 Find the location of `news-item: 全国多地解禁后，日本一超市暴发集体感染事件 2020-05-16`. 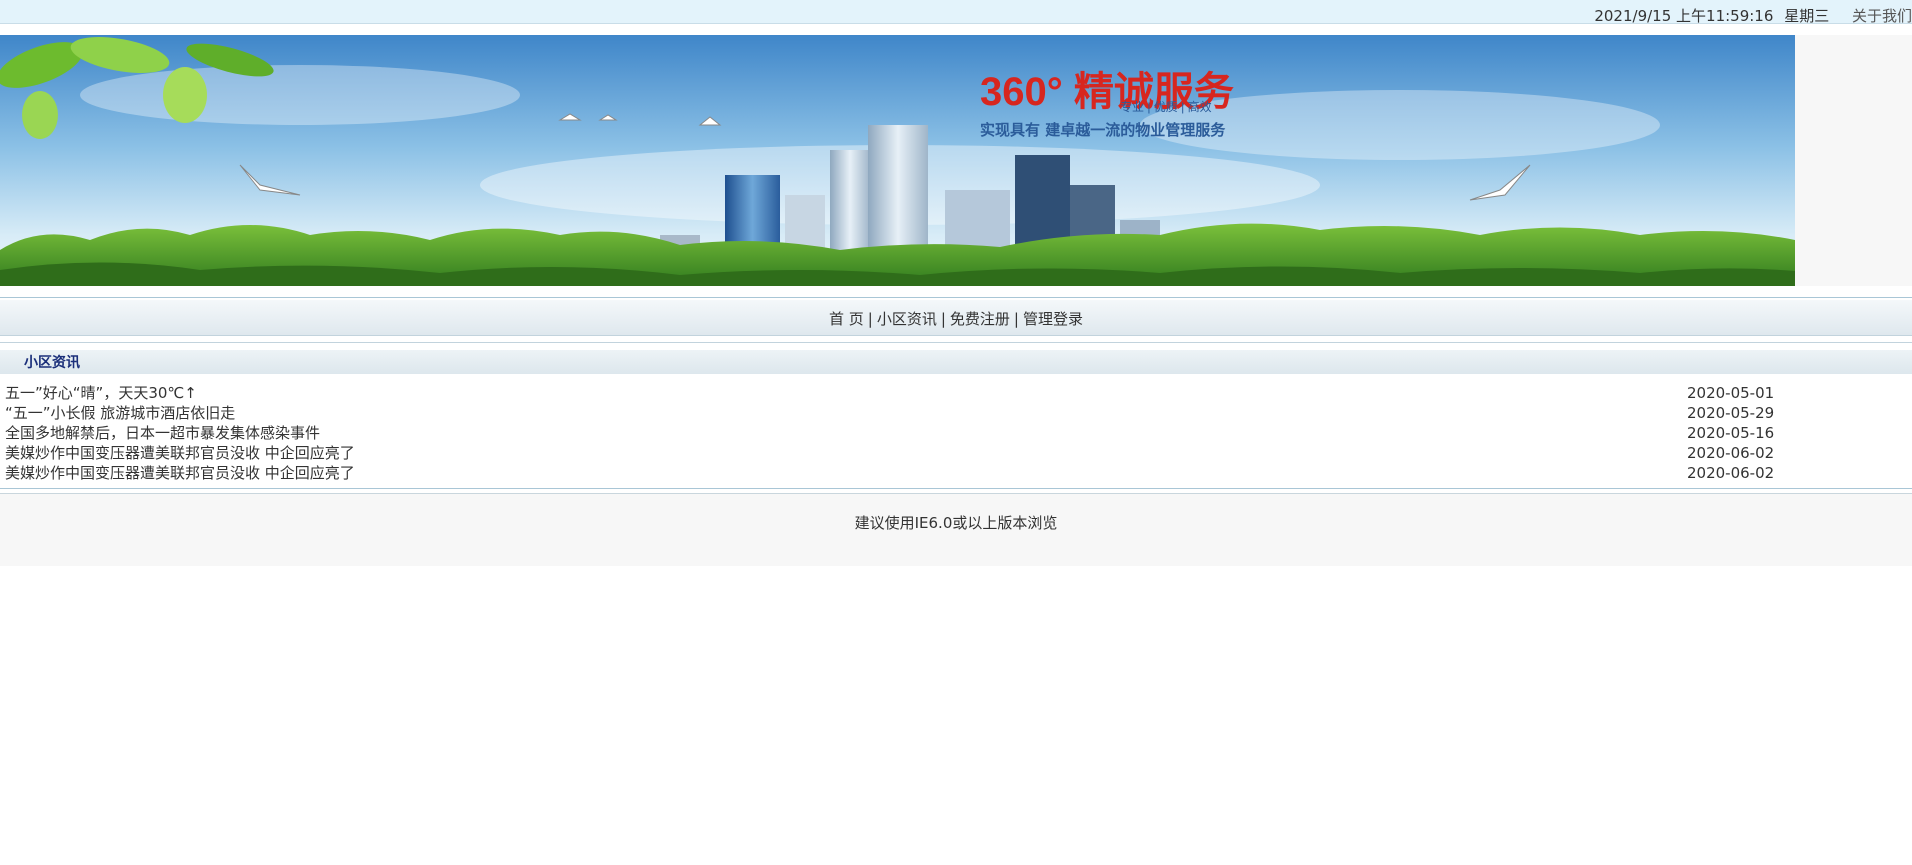

news-item: 全国多地解禁后，日本一超市暴发集体感染事件 2020-05-16 is located at coordinates (956, 433).